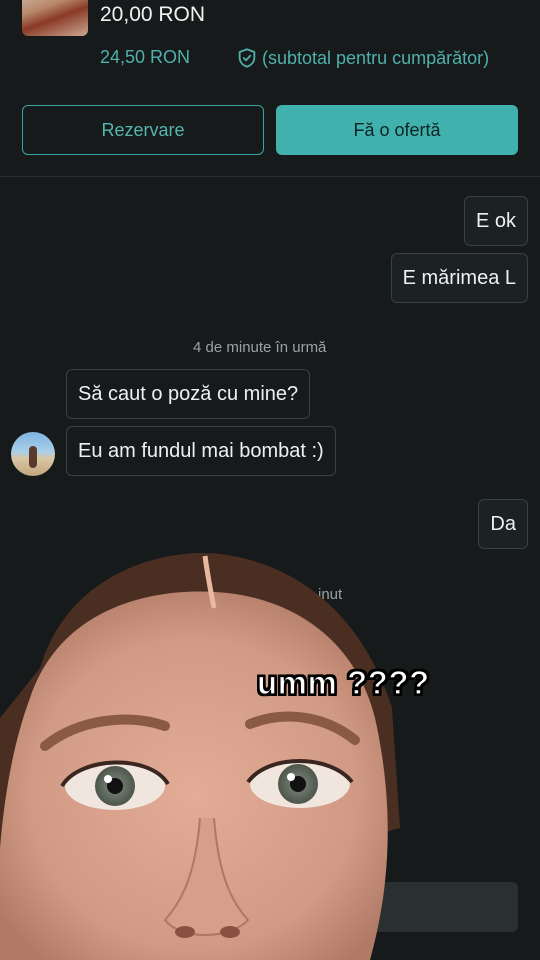  Describe the element at coordinates (503, 524) in the screenshot. I see `outgoing-message: Da` at that location.